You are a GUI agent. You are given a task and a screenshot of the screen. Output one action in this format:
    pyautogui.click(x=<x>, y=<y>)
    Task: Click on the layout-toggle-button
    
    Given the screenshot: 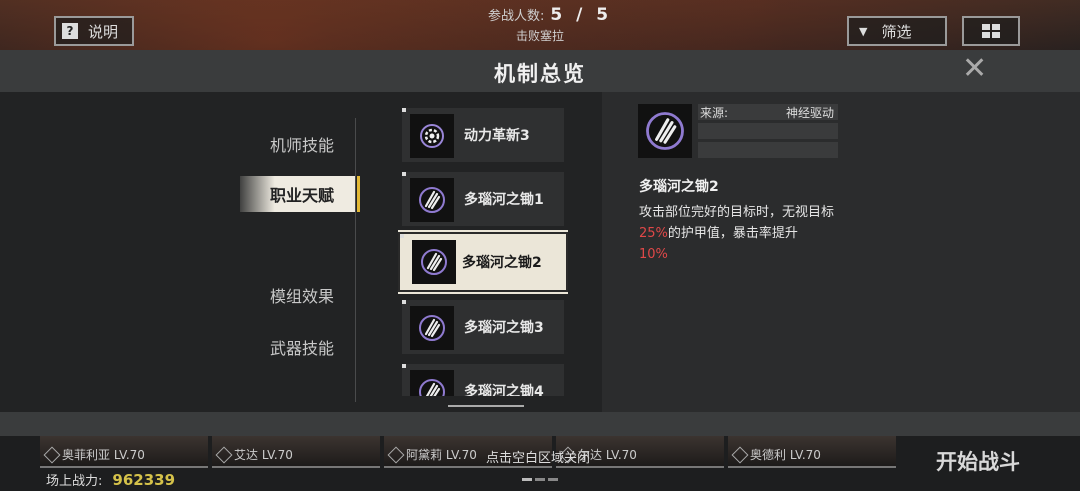 What is the action you would take?
    pyautogui.click(x=991, y=31)
    